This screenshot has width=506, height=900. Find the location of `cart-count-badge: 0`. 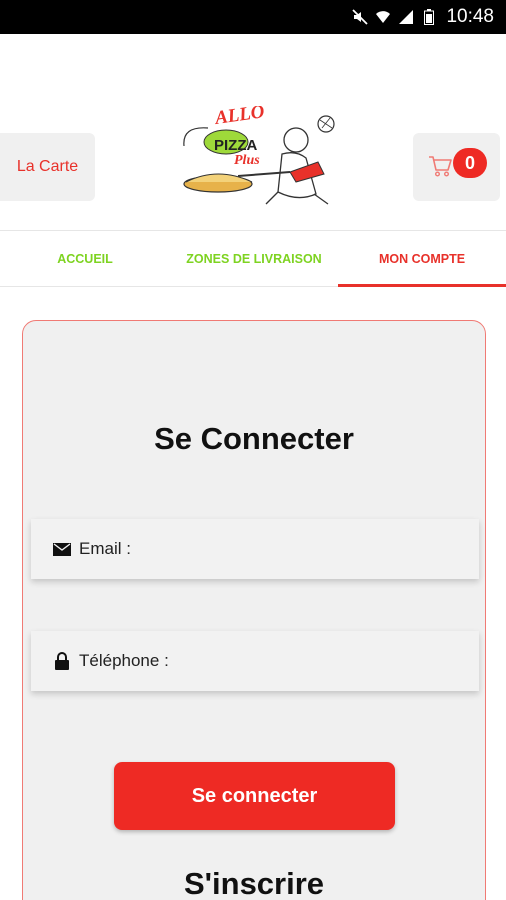

cart-count-badge: 0 is located at coordinates (470, 163).